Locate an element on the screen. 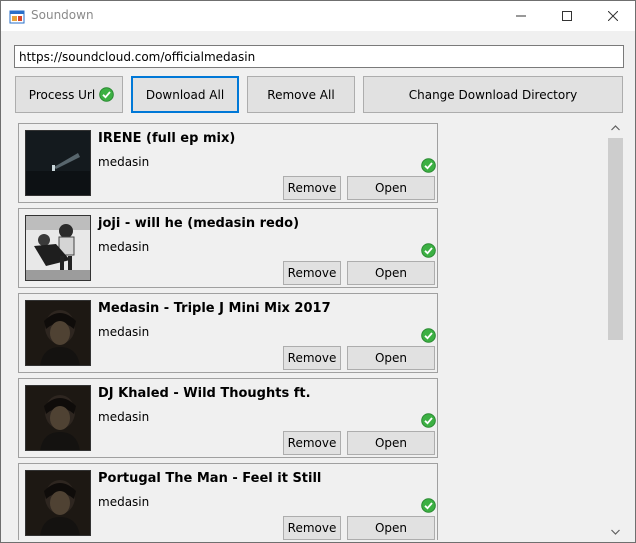  scrollbar-thumb is located at coordinates (615, 239).